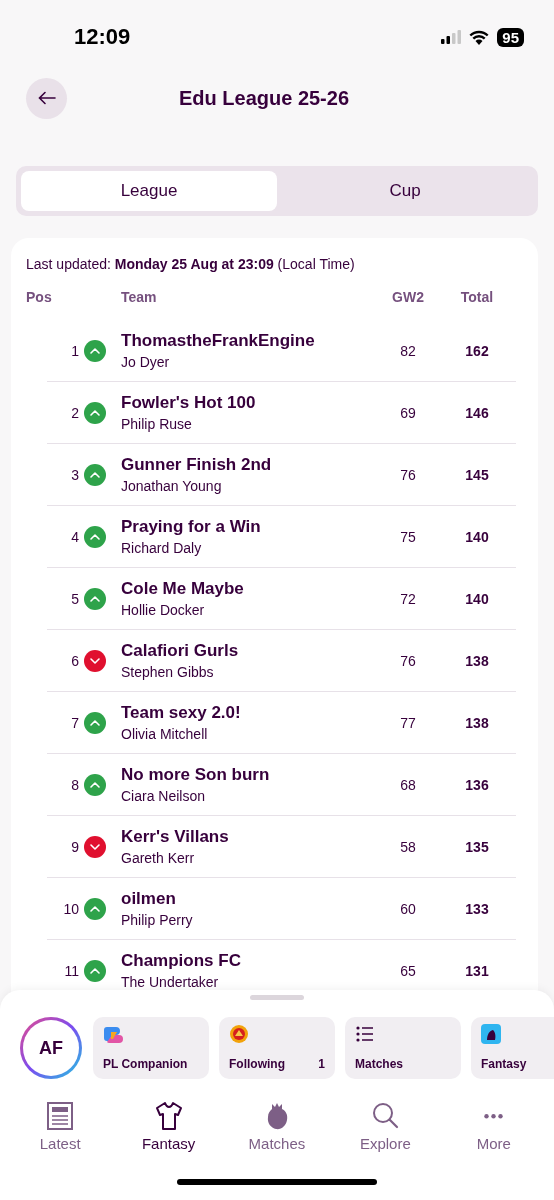  What do you see at coordinates (75, 784) in the screenshot?
I see `position-number: 8` at bounding box center [75, 784].